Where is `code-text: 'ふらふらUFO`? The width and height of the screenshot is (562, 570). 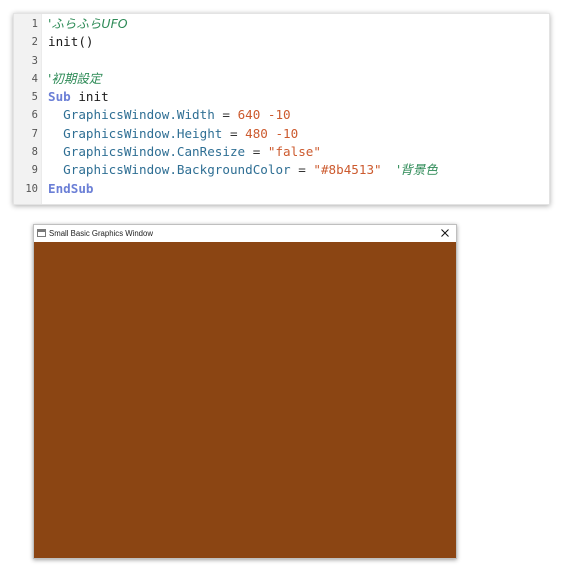
code-text: 'ふらふらUFO is located at coordinates (88, 24).